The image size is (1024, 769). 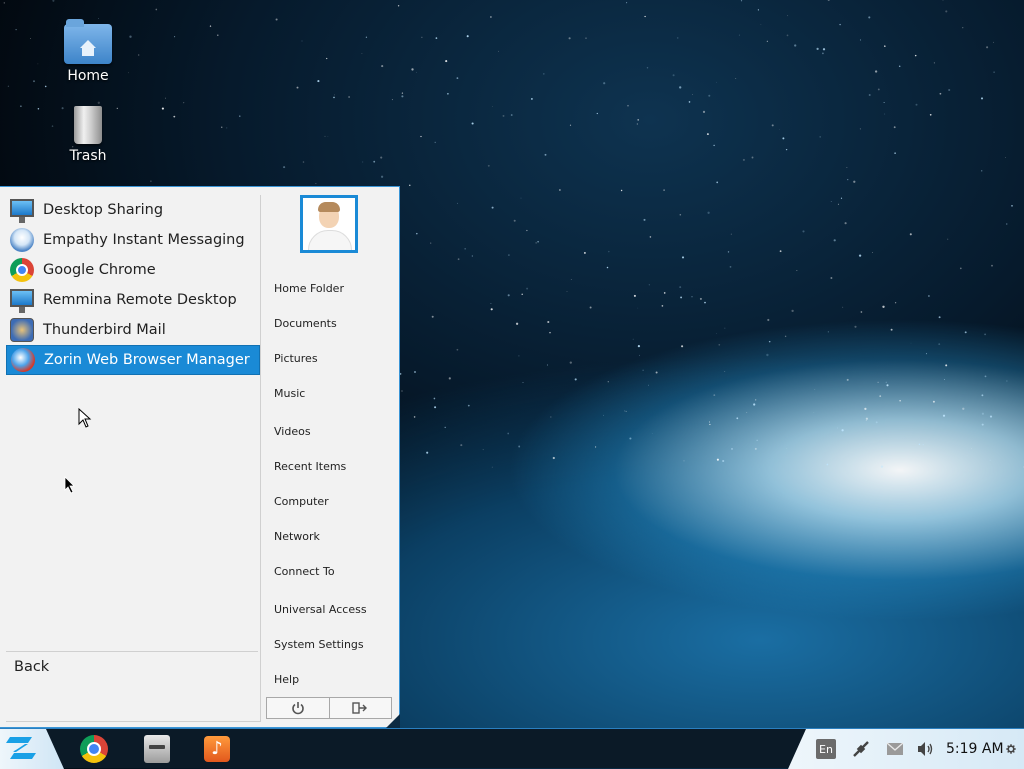 I want to click on back-divider, so click(x=132, y=651).